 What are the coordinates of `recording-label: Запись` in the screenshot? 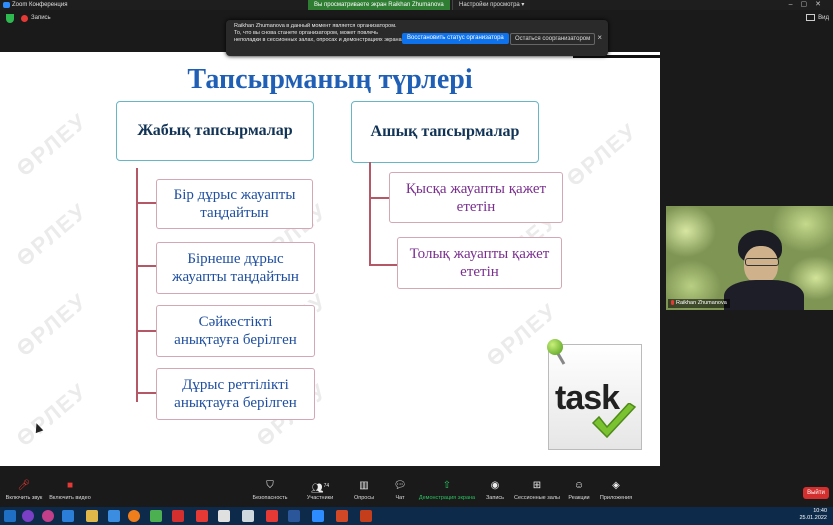 It's located at (41, 18).